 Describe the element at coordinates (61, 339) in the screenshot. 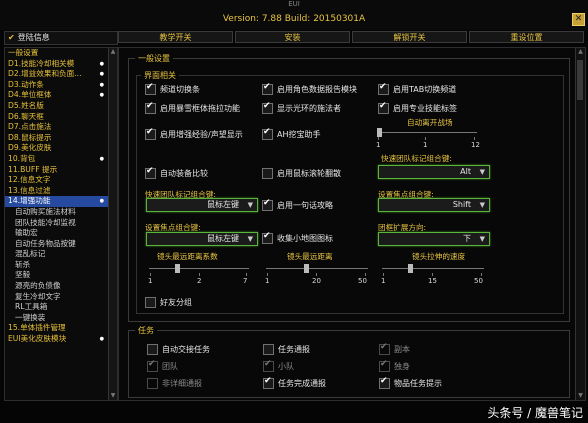

I see `sidebar-item: EUI美化皮肤模块` at that location.